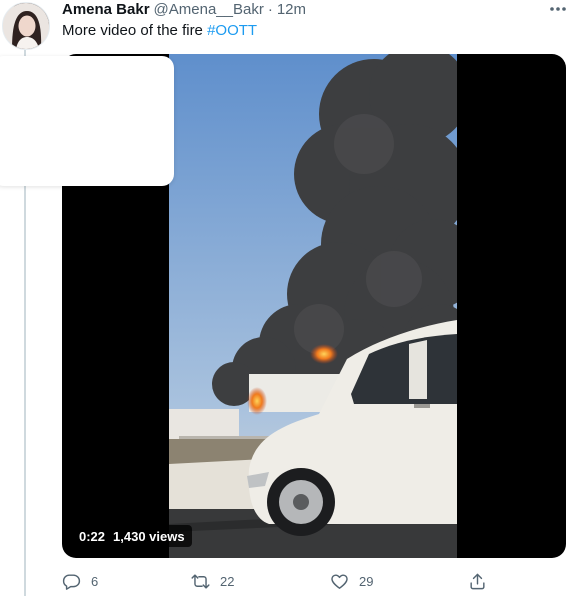 The width and height of the screenshot is (586, 604). Describe the element at coordinates (132, 30) in the screenshot. I see `tweet-text-body: More video of the fire` at that location.